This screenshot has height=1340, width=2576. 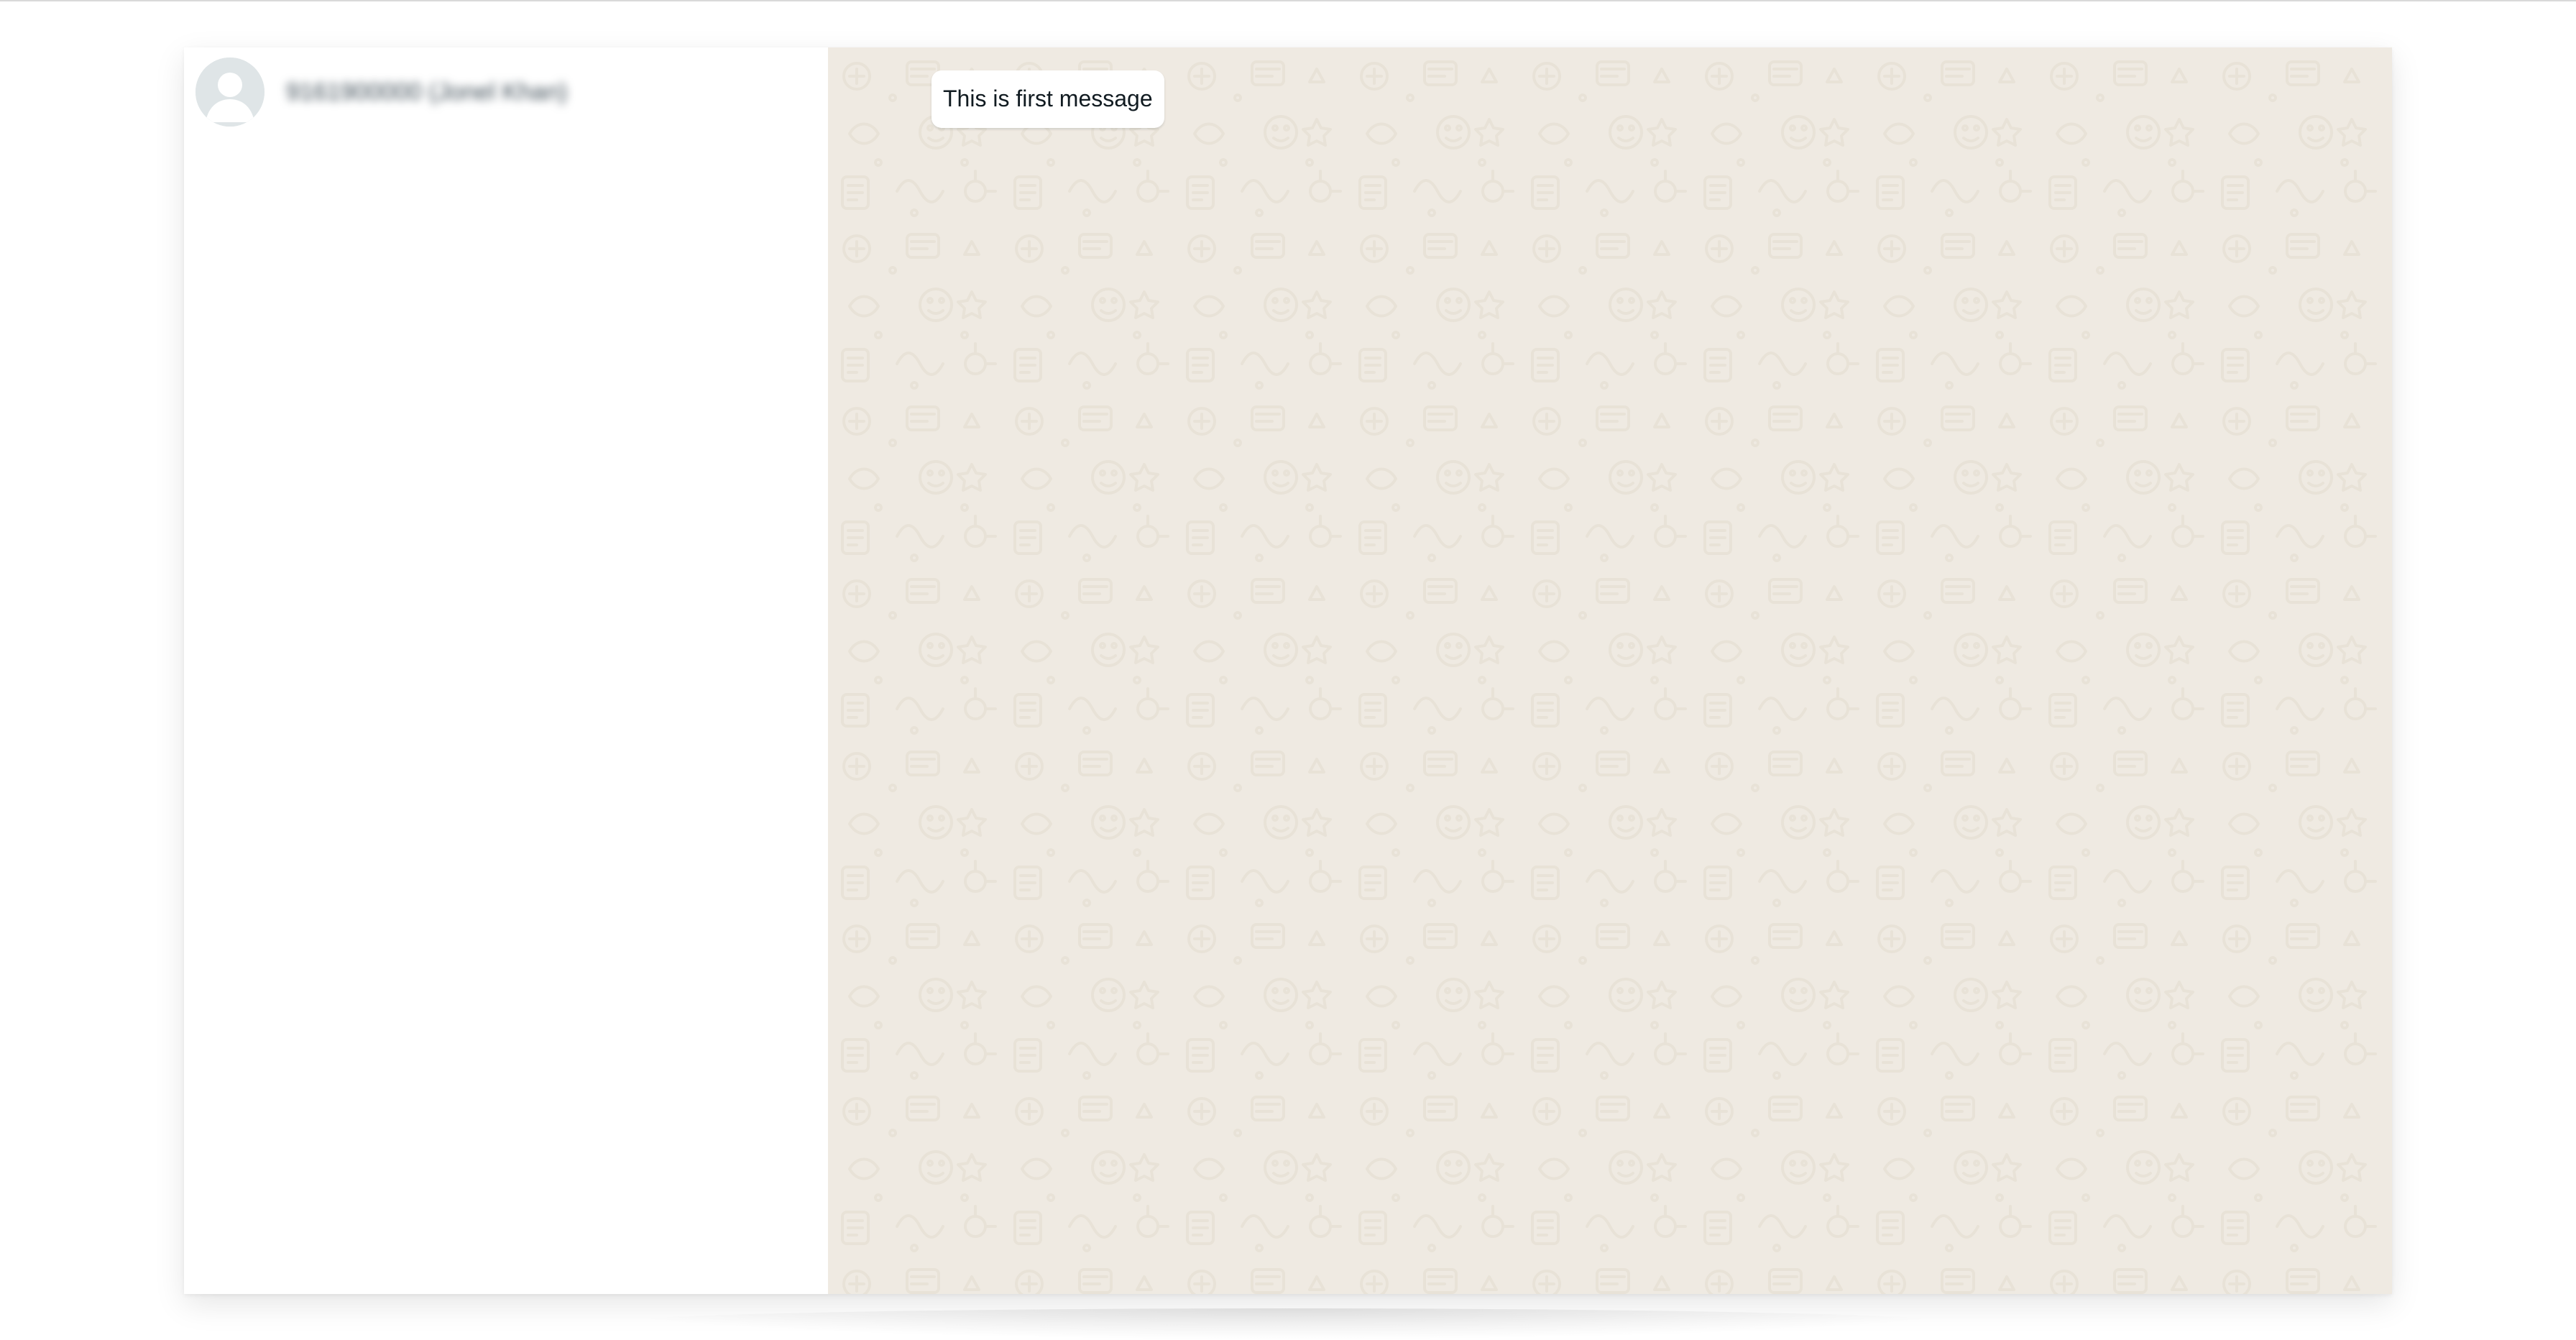 I want to click on window-bottom-shadow, so click(x=1286, y=1324).